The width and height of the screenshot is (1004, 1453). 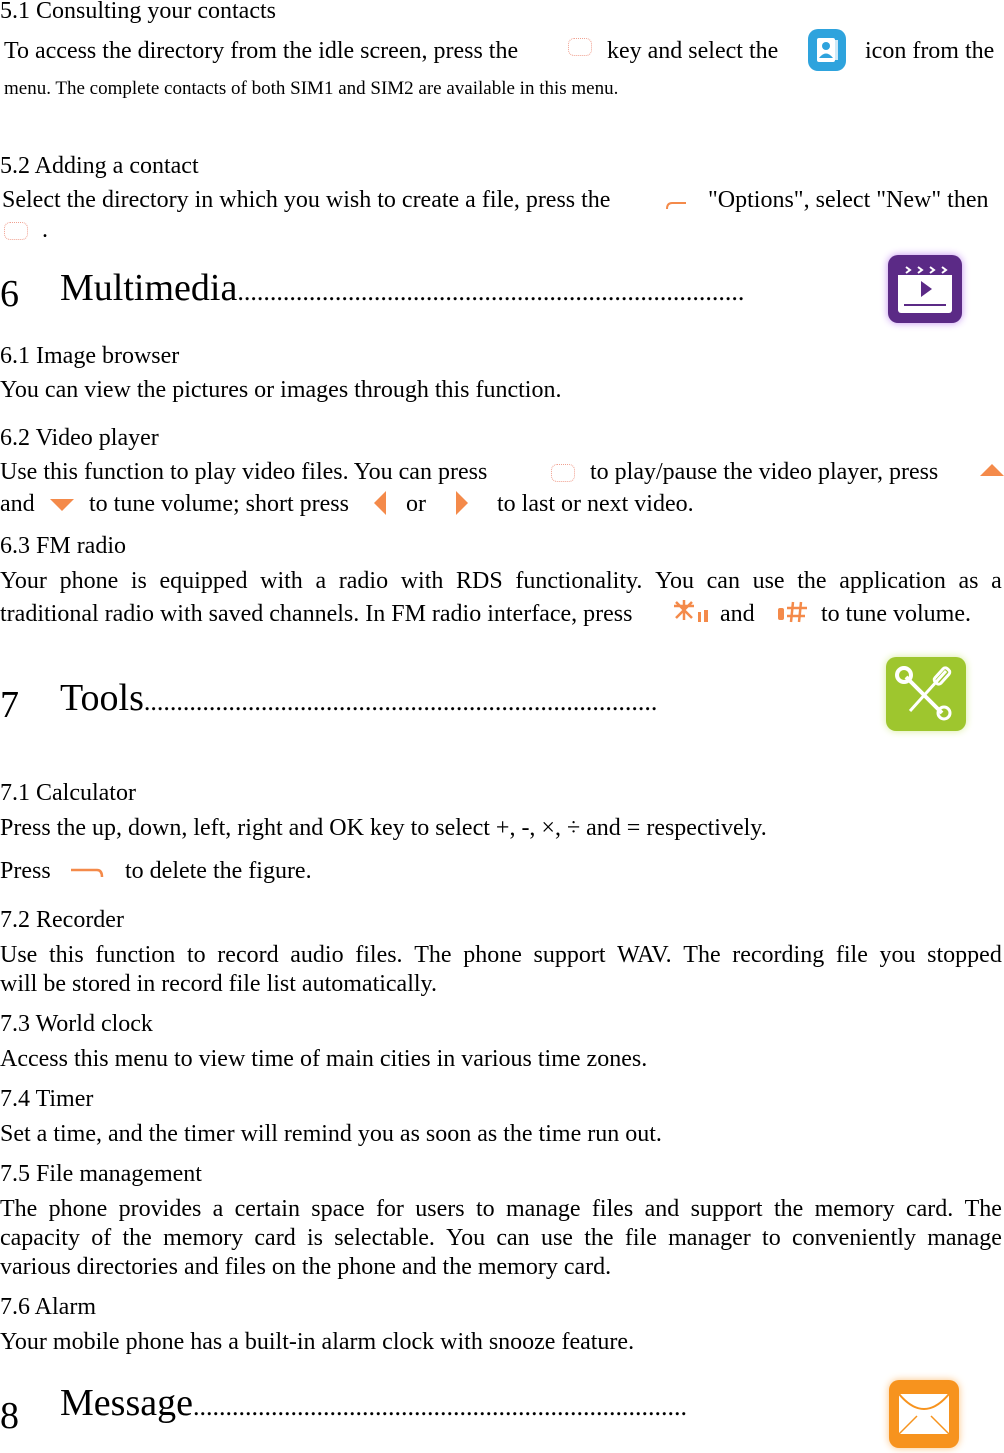 I want to click on section-6-3-text-2c: to tune volume., so click(x=896, y=614).